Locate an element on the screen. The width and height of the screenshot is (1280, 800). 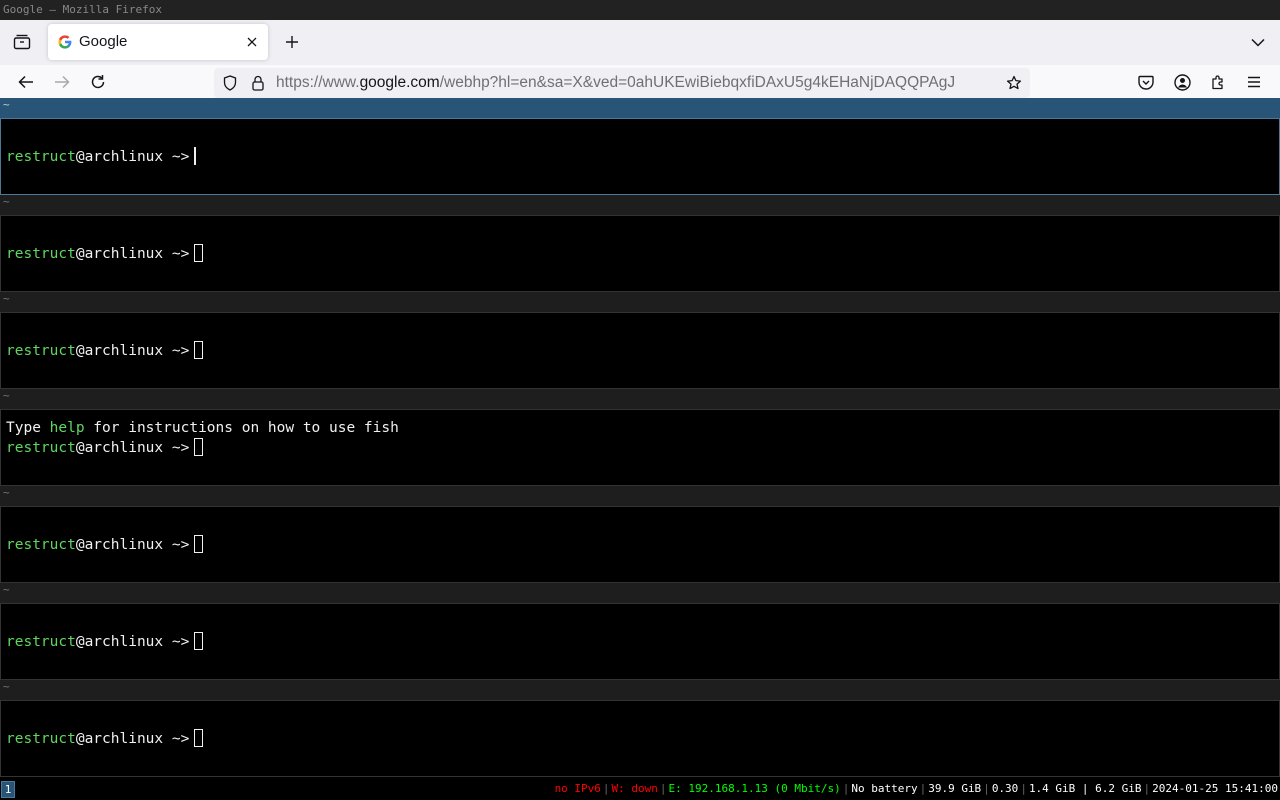
terminal-pane-7: ~ restruct@archlinux ~> is located at coordinates (640, 728).